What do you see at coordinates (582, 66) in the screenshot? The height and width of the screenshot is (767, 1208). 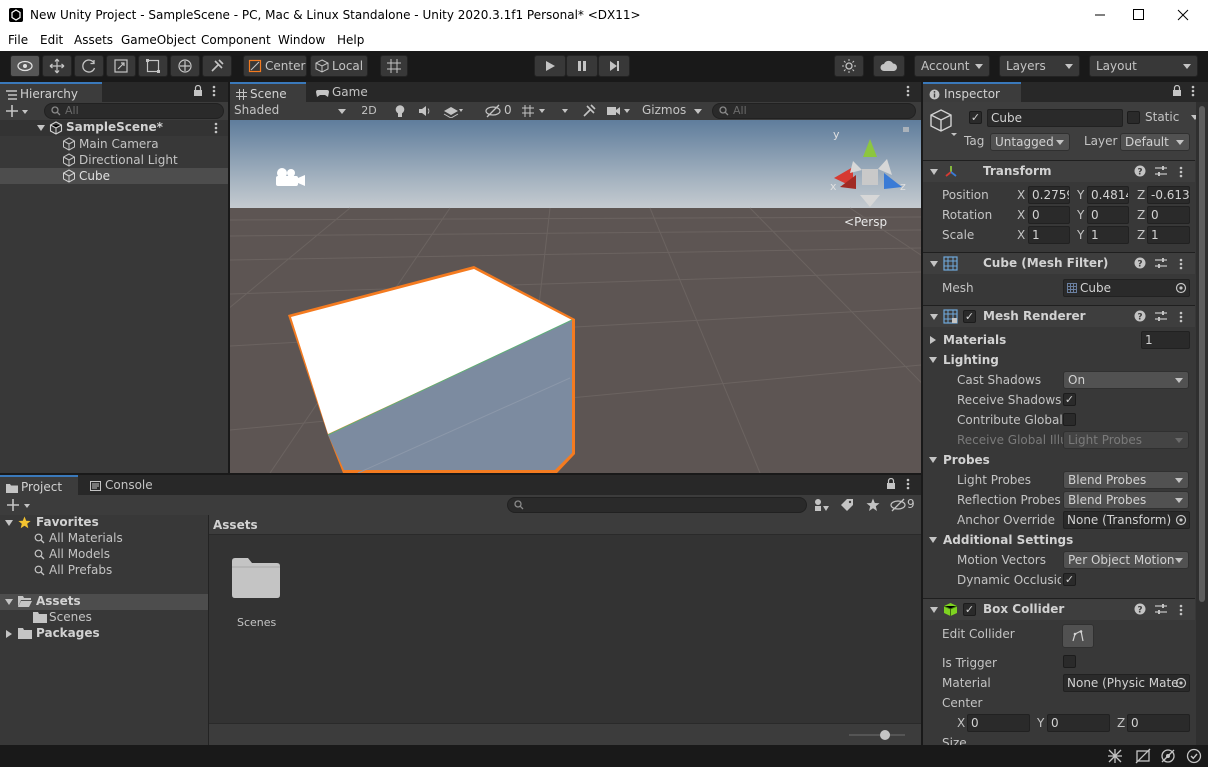 I see `pause-button` at bounding box center [582, 66].